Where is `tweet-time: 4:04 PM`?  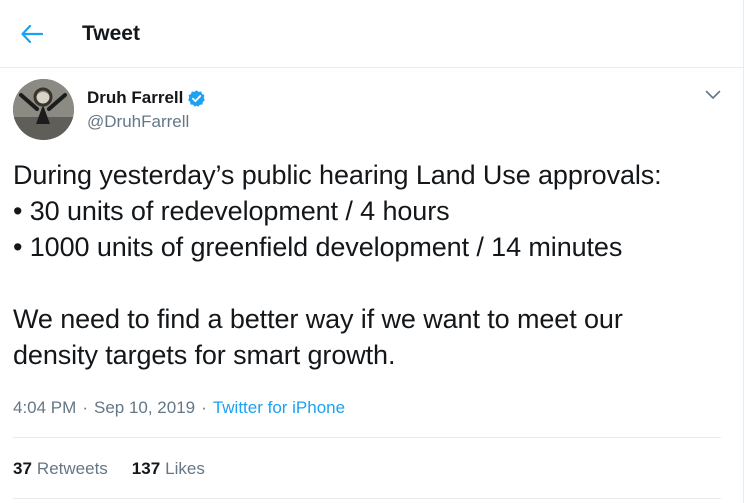
tweet-time: 4:04 PM is located at coordinates (44, 408).